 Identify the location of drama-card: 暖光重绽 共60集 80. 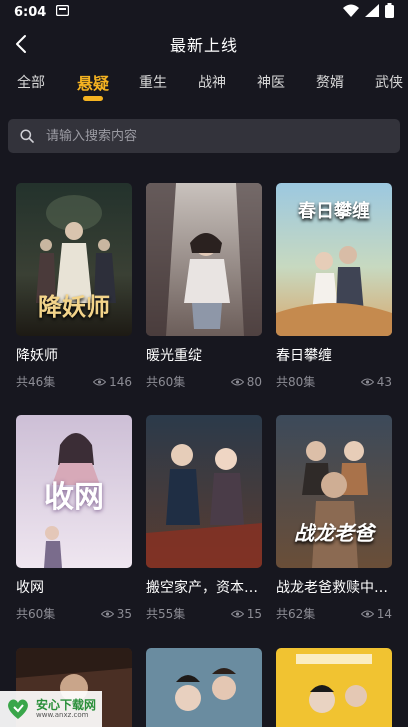
(204, 299).